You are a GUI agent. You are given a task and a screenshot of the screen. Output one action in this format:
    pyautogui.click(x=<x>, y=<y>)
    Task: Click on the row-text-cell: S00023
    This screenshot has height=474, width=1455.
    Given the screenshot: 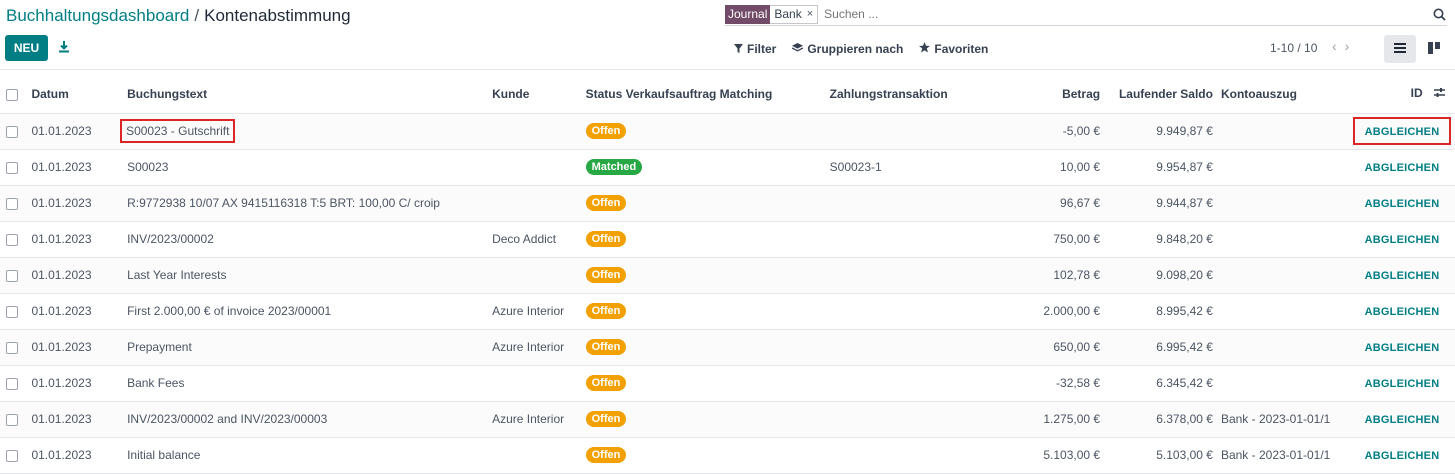 What is the action you would take?
    pyautogui.click(x=310, y=167)
    